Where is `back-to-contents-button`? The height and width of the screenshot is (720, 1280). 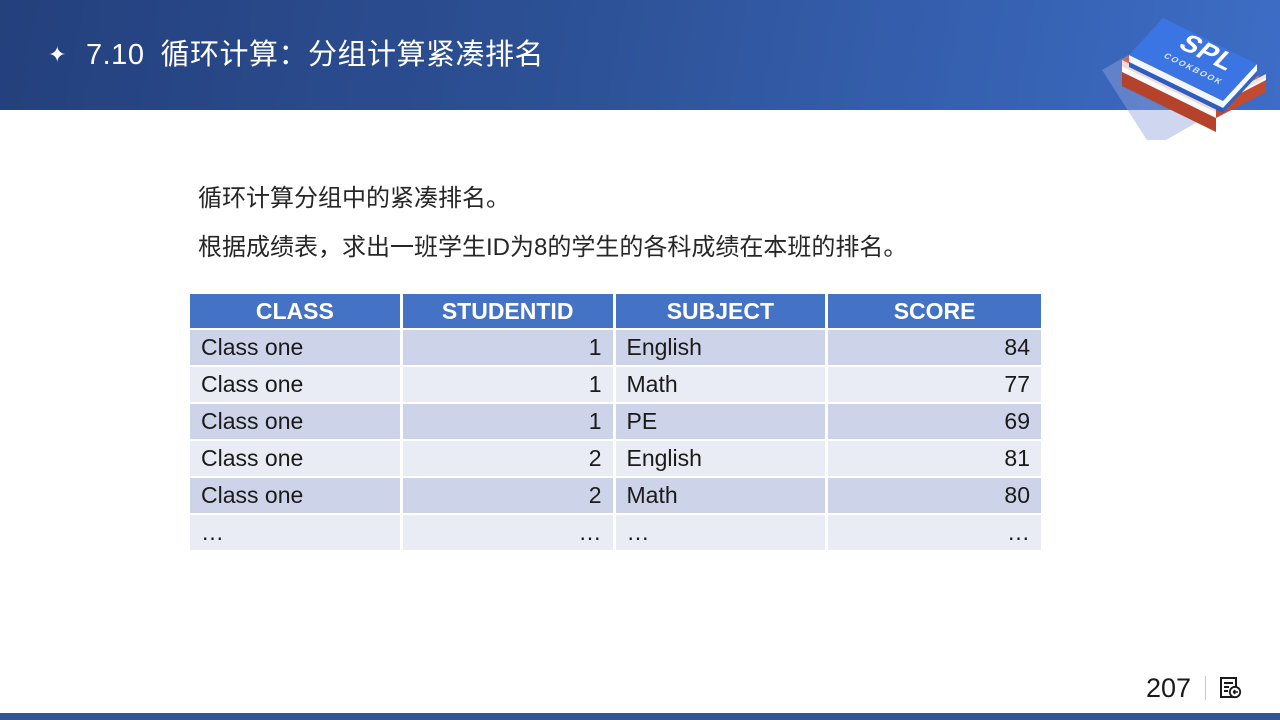 back-to-contents-button is located at coordinates (1231, 688).